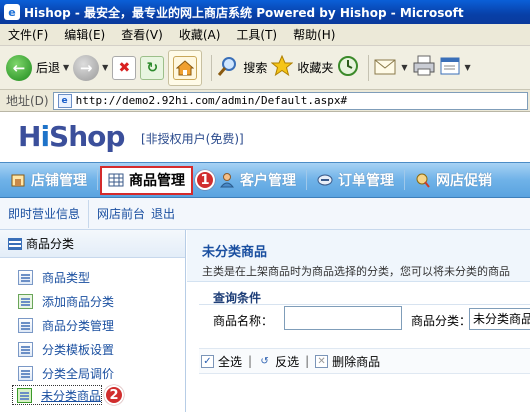 Image resolution: width=530 pixels, height=412 pixels. Describe the element at coordinates (84, 34) in the screenshot. I see `menu-edit: 编辑(E)` at that location.